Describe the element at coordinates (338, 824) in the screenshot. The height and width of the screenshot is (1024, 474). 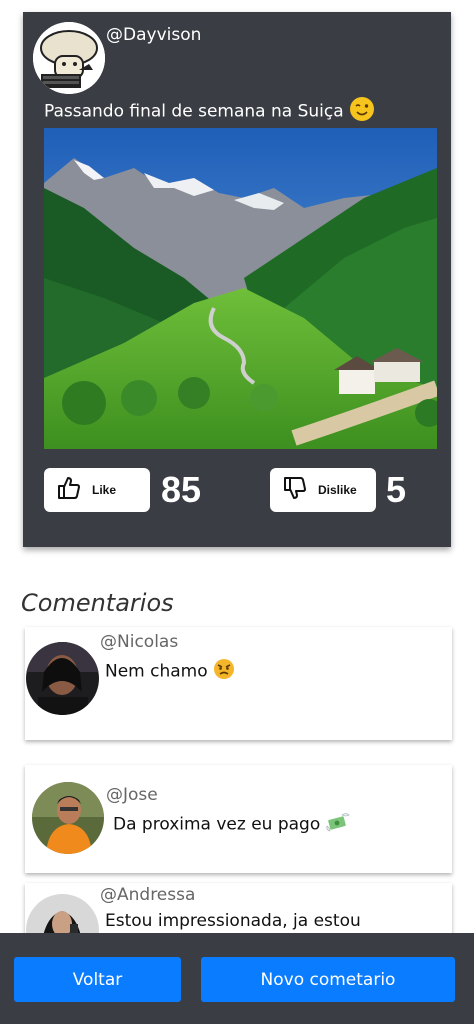
I see `money-with-wings-emoji-icon` at that location.